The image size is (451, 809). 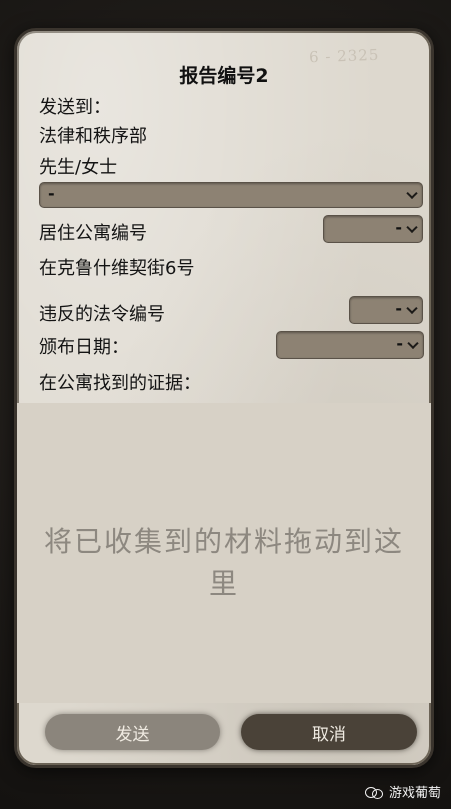 I want to click on apartment-value: -, so click(x=398, y=227).